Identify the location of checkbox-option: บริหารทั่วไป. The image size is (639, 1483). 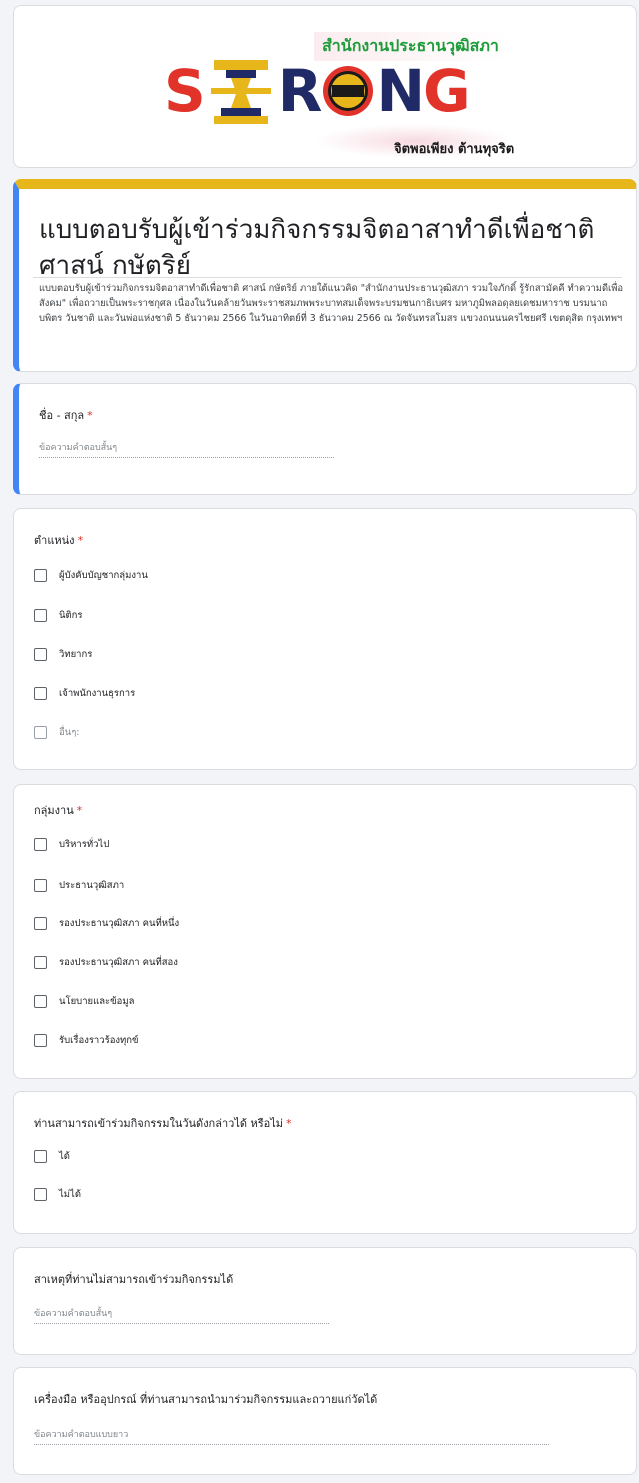
(71, 844).